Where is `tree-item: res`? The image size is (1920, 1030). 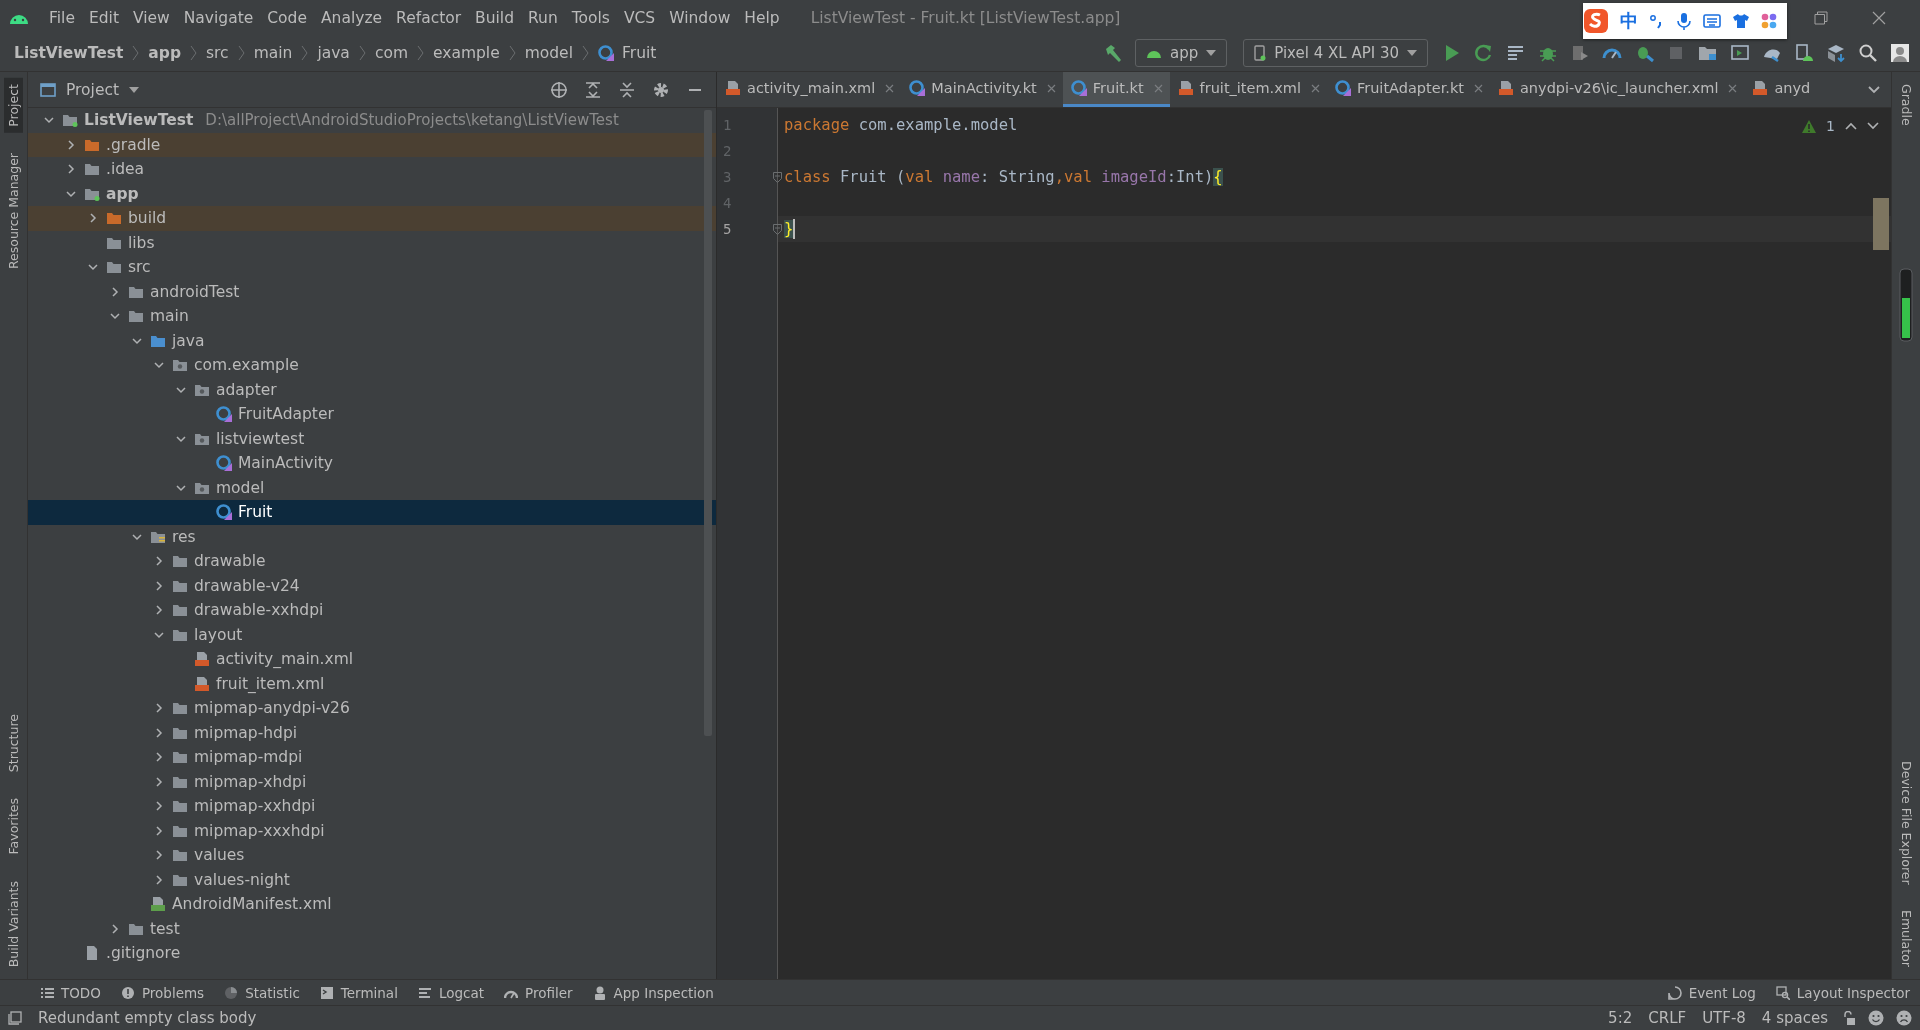
tree-item: res is located at coordinates (372, 536).